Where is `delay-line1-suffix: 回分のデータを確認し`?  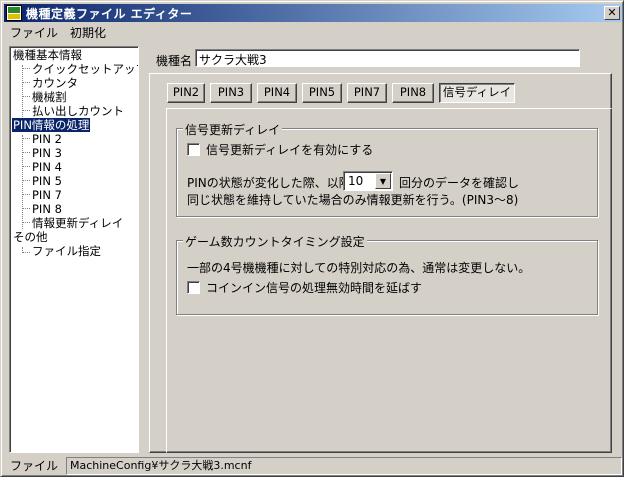
delay-line1-suffix: 回分のデータを確認し is located at coordinates (459, 183).